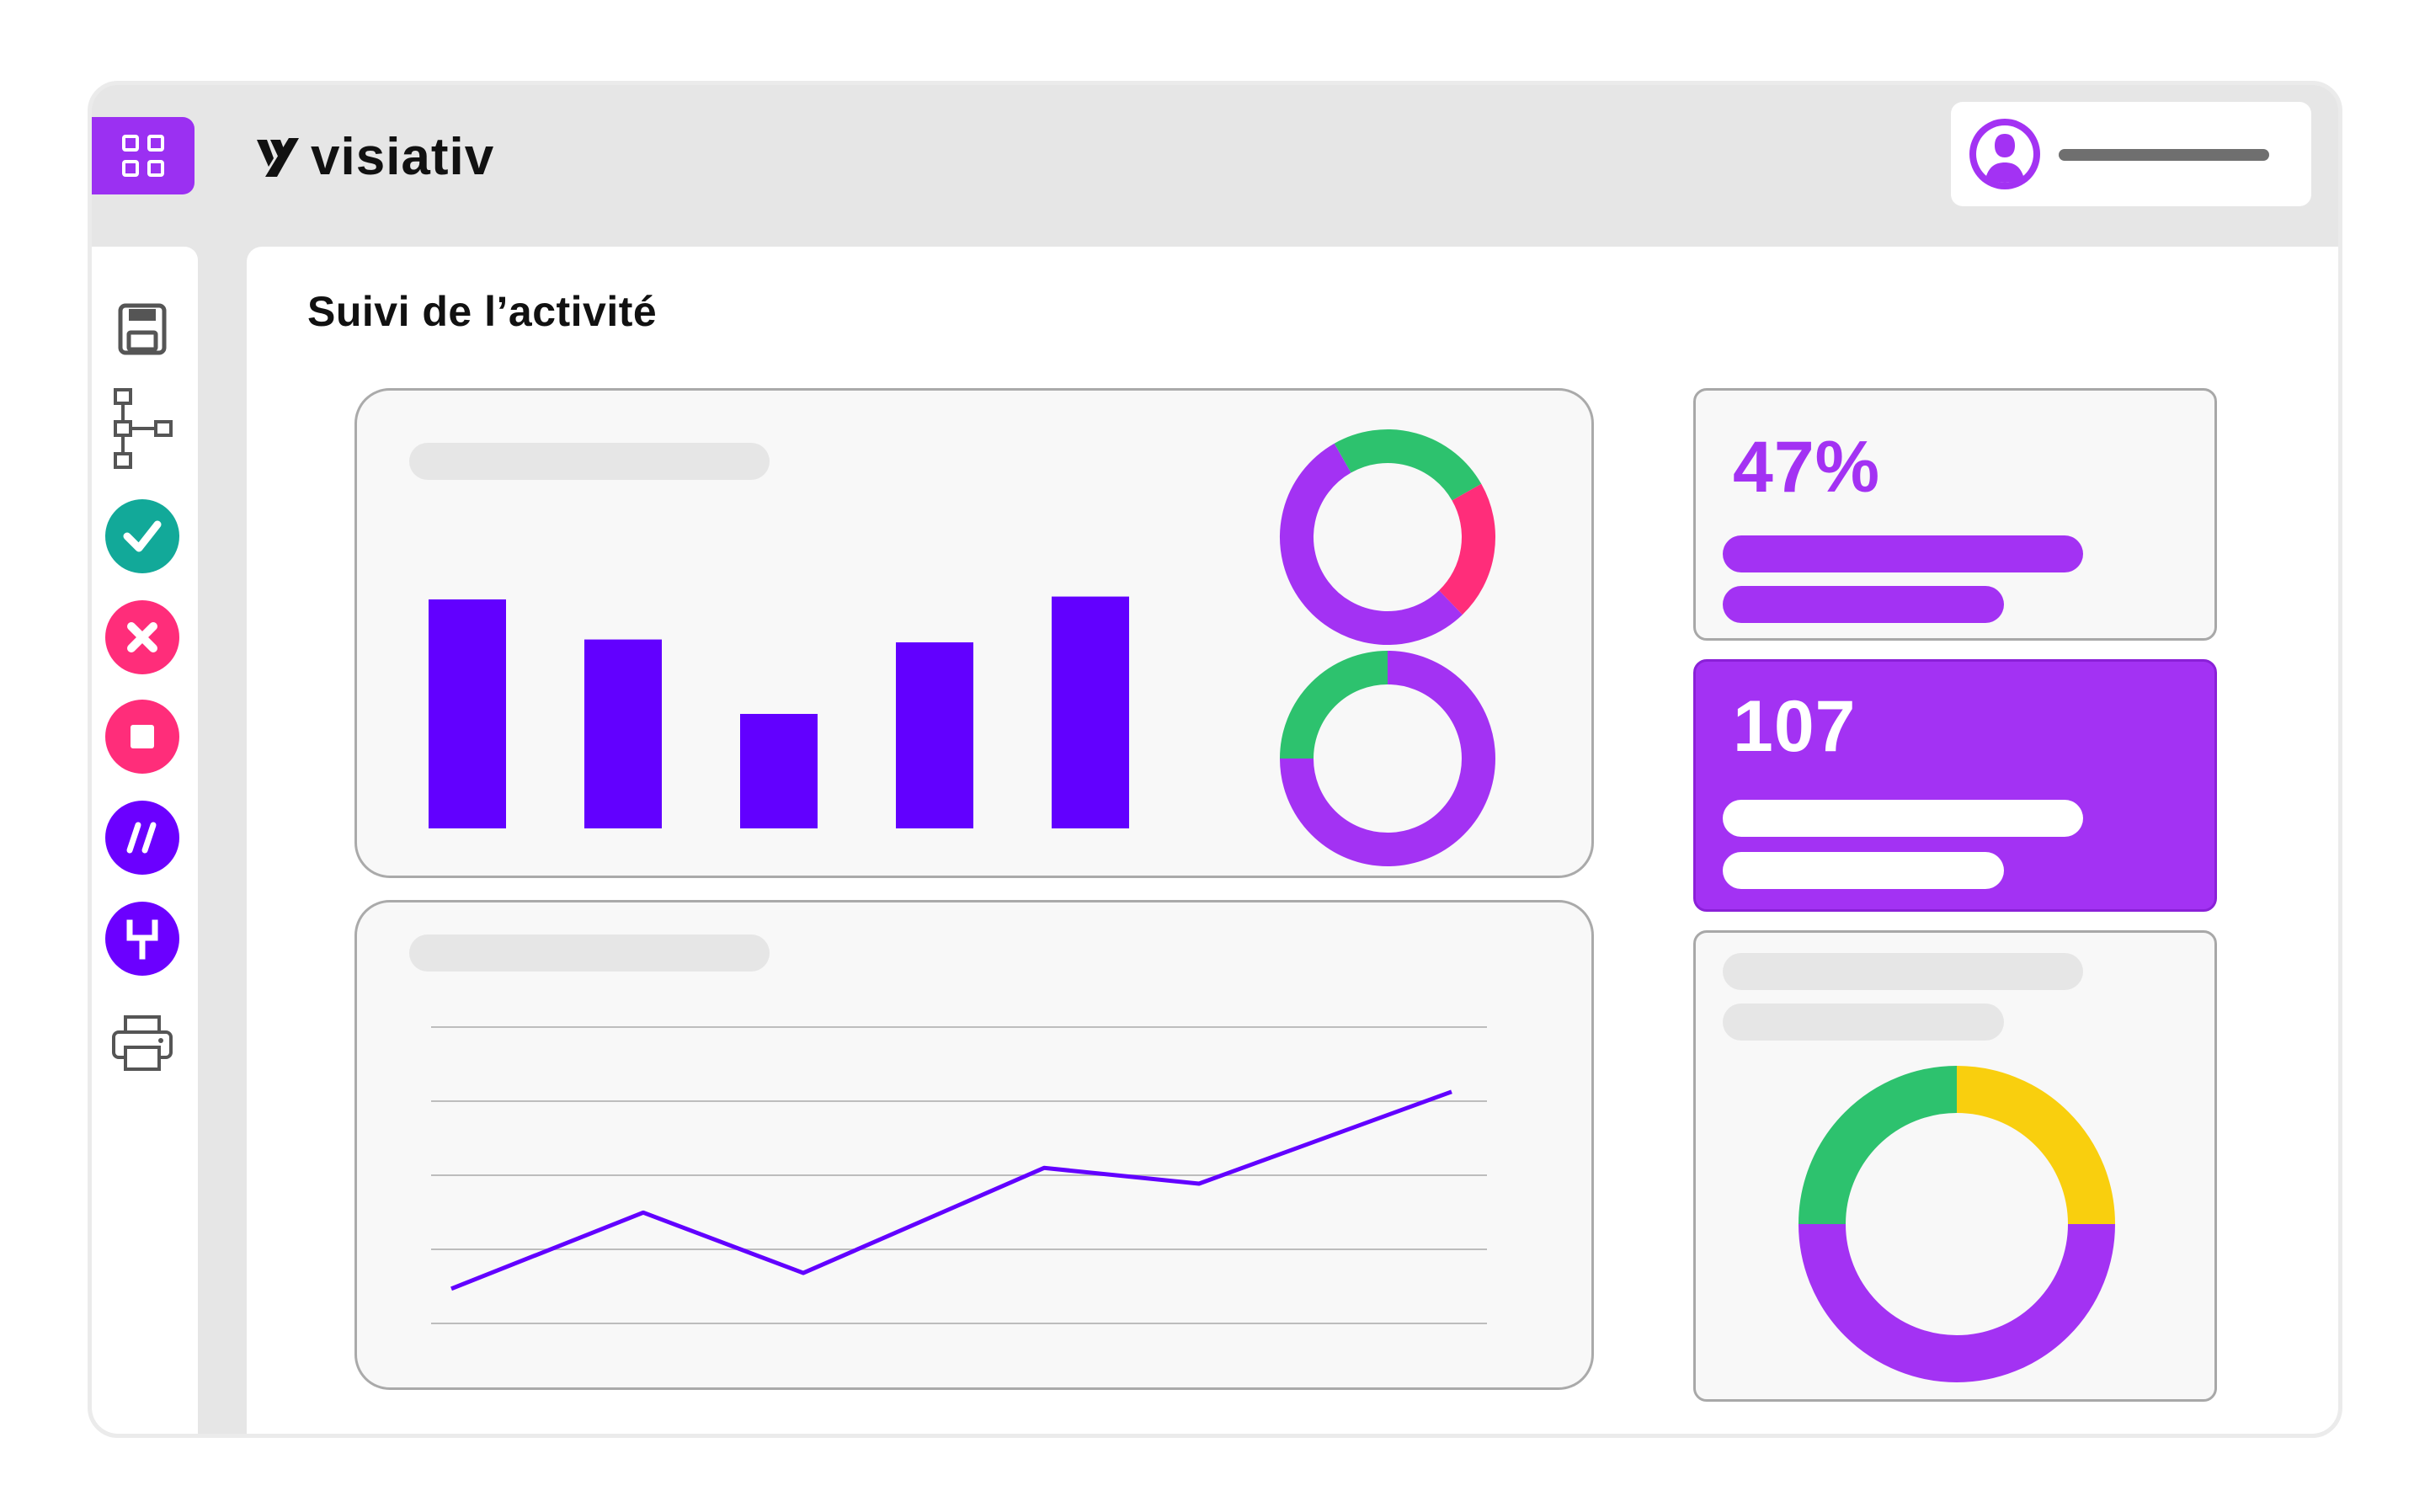 Image resolution: width=2430 pixels, height=1512 pixels. What do you see at coordinates (1807, 468) in the screenshot?
I see `kpi-percent-value: 47%` at bounding box center [1807, 468].